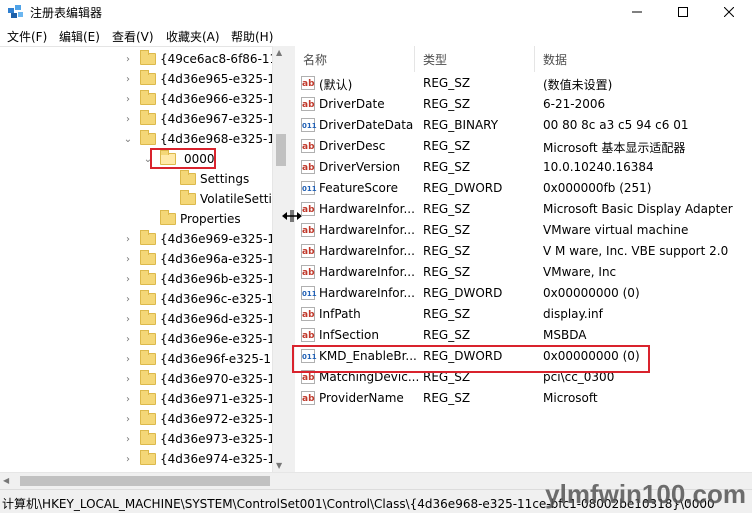 Image resolution: width=752 pixels, height=513 pixels. What do you see at coordinates (202, 119) in the screenshot?
I see `tree-node: › {4d36e967-e325-11` at bounding box center [202, 119].